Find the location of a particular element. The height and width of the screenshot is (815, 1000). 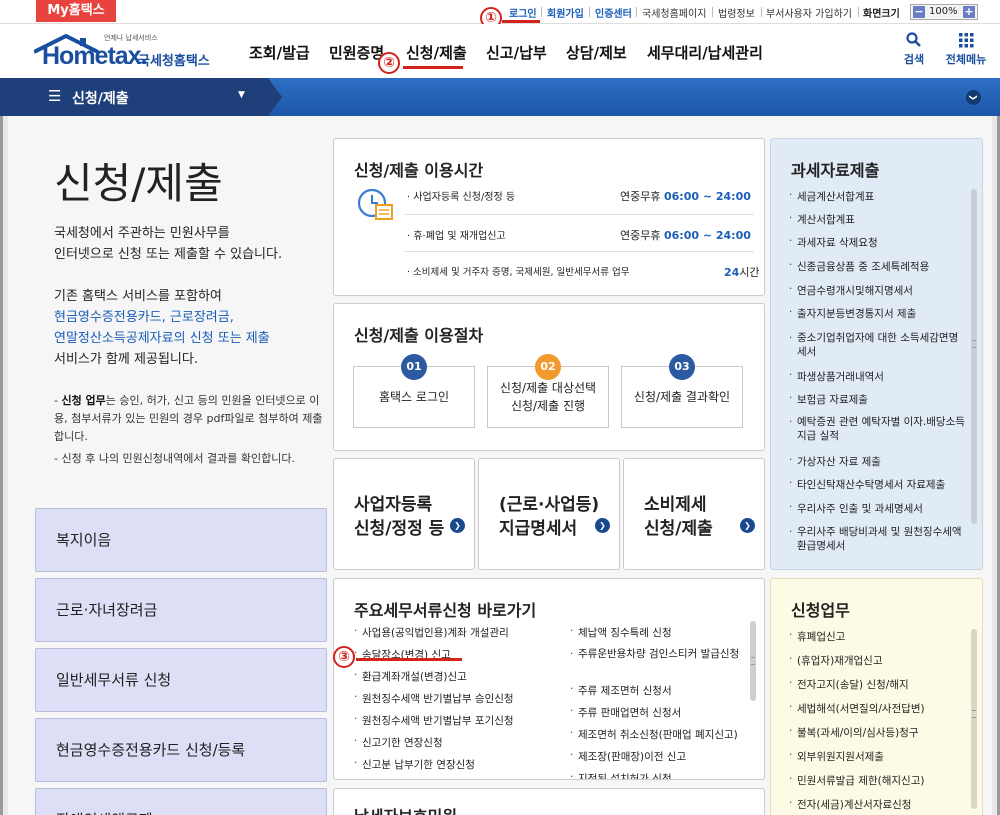

cert-center-link: 인증센터 is located at coordinates (613, 12).